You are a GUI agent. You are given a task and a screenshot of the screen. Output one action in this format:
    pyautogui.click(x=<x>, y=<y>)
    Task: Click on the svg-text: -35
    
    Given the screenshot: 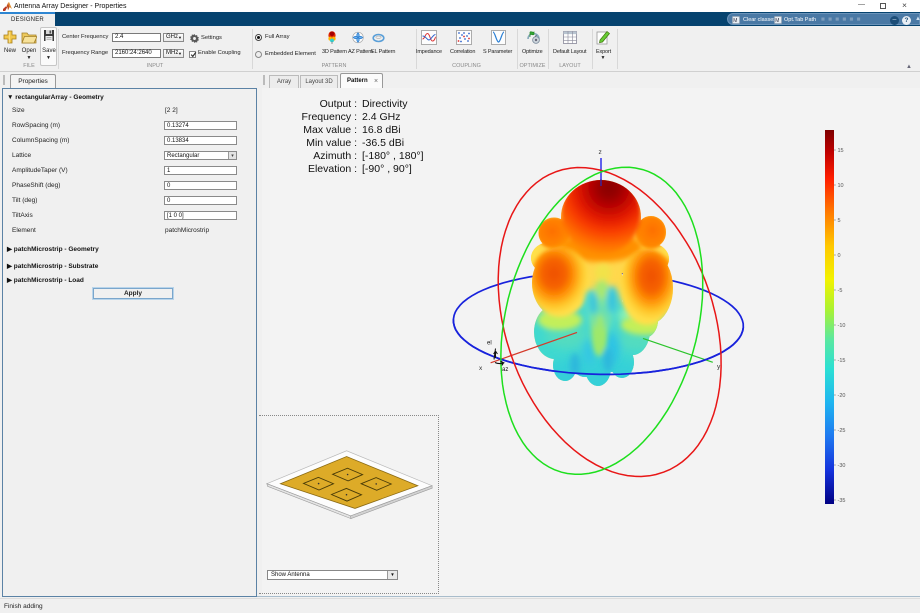 What is the action you would take?
    pyautogui.click(x=842, y=501)
    